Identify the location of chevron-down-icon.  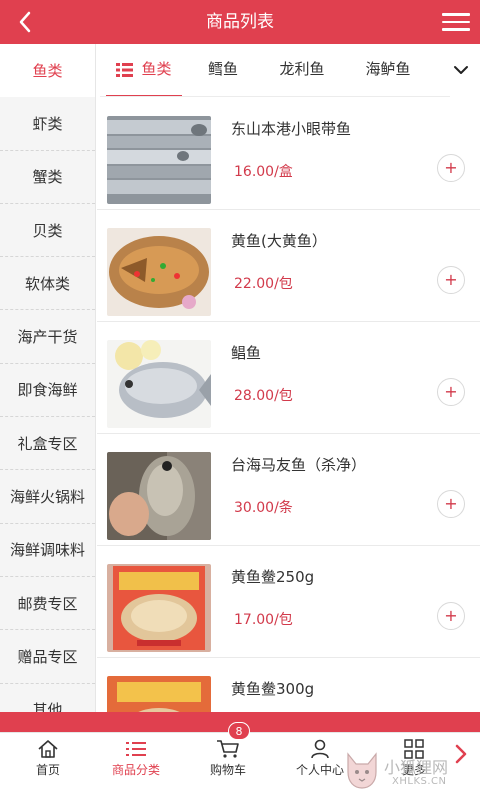
(461, 70).